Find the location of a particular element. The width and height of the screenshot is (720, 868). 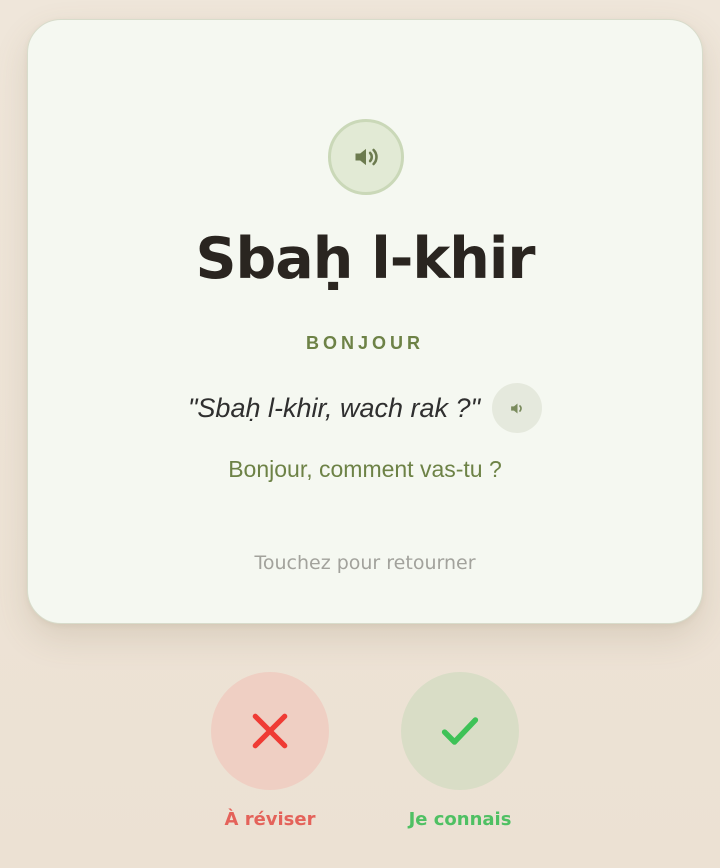

example-sentence: "Sbaḥ l-khir, wach rak ?" is located at coordinates (334, 407).